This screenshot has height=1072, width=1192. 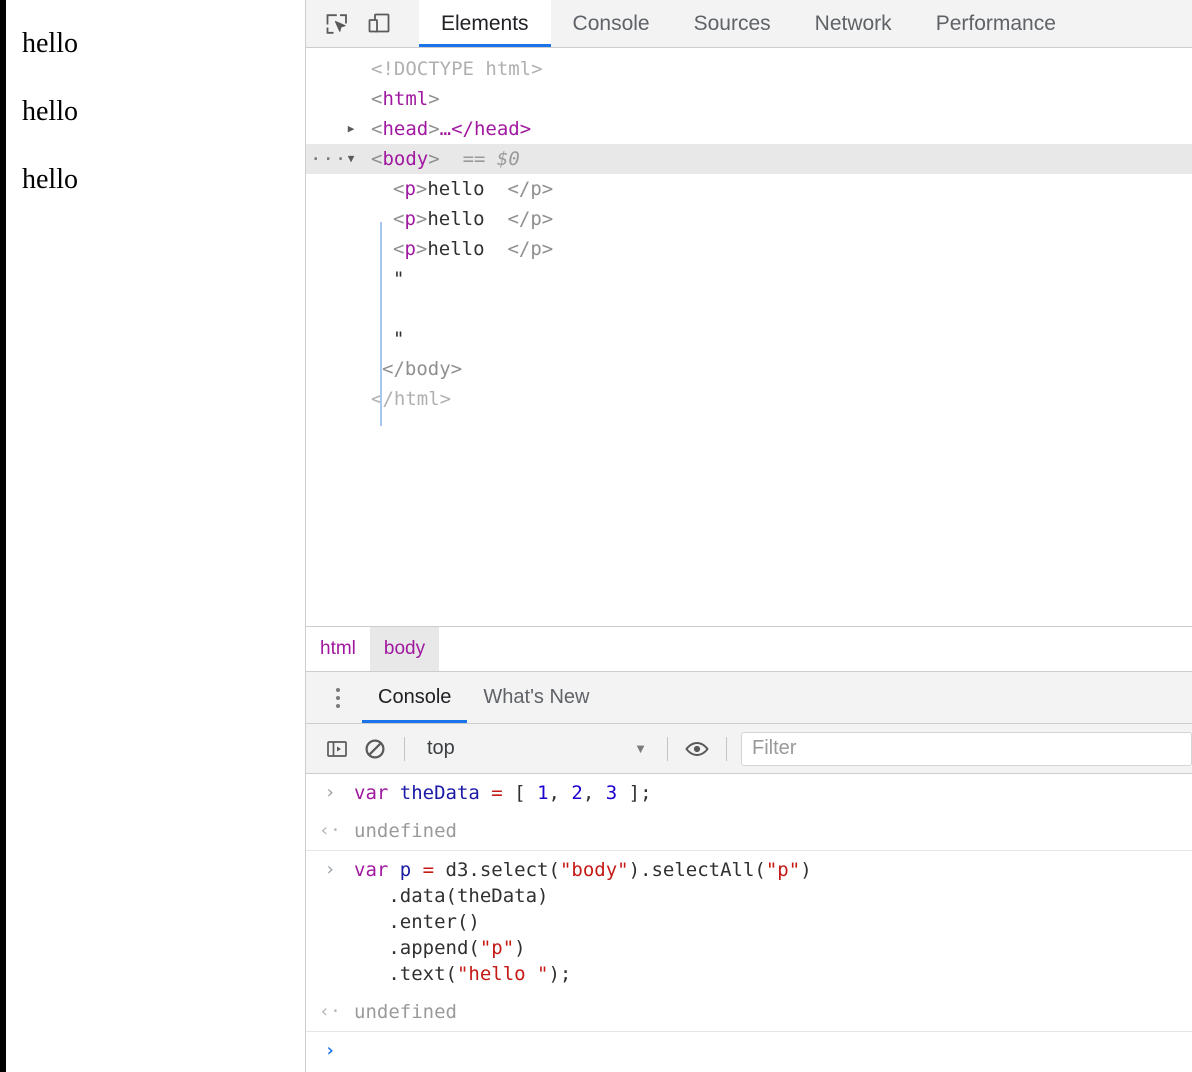 I want to click on inspect-element-icon, so click(x=337, y=24).